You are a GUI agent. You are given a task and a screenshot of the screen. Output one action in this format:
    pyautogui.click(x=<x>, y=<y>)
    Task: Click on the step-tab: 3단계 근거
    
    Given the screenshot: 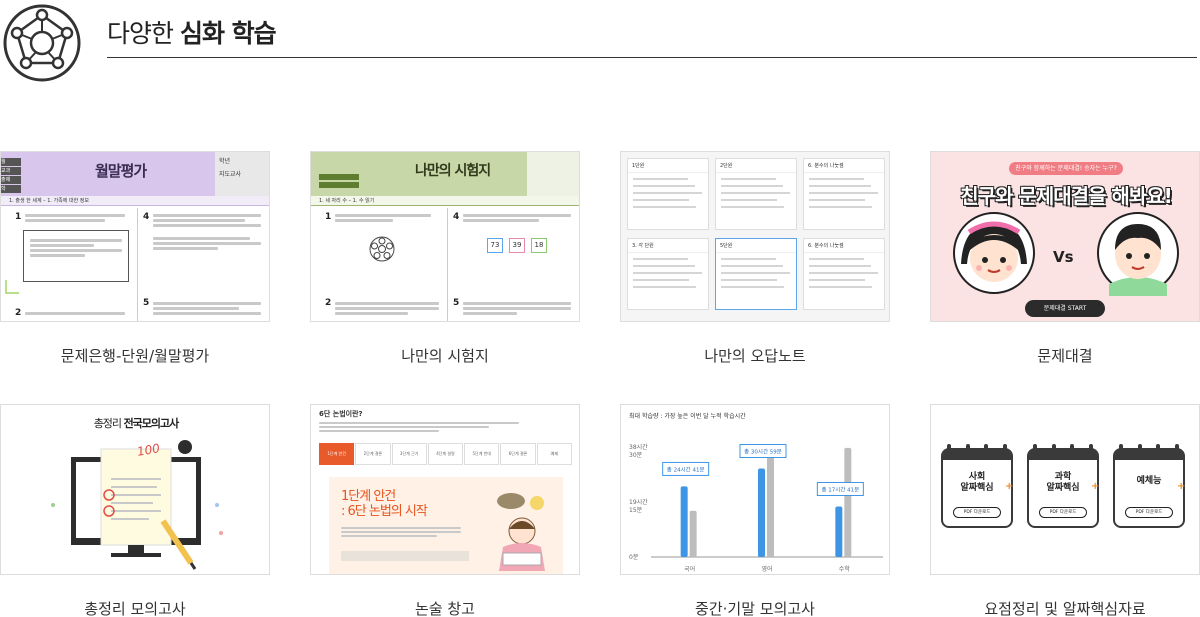 What is the action you would take?
    pyautogui.click(x=409, y=454)
    